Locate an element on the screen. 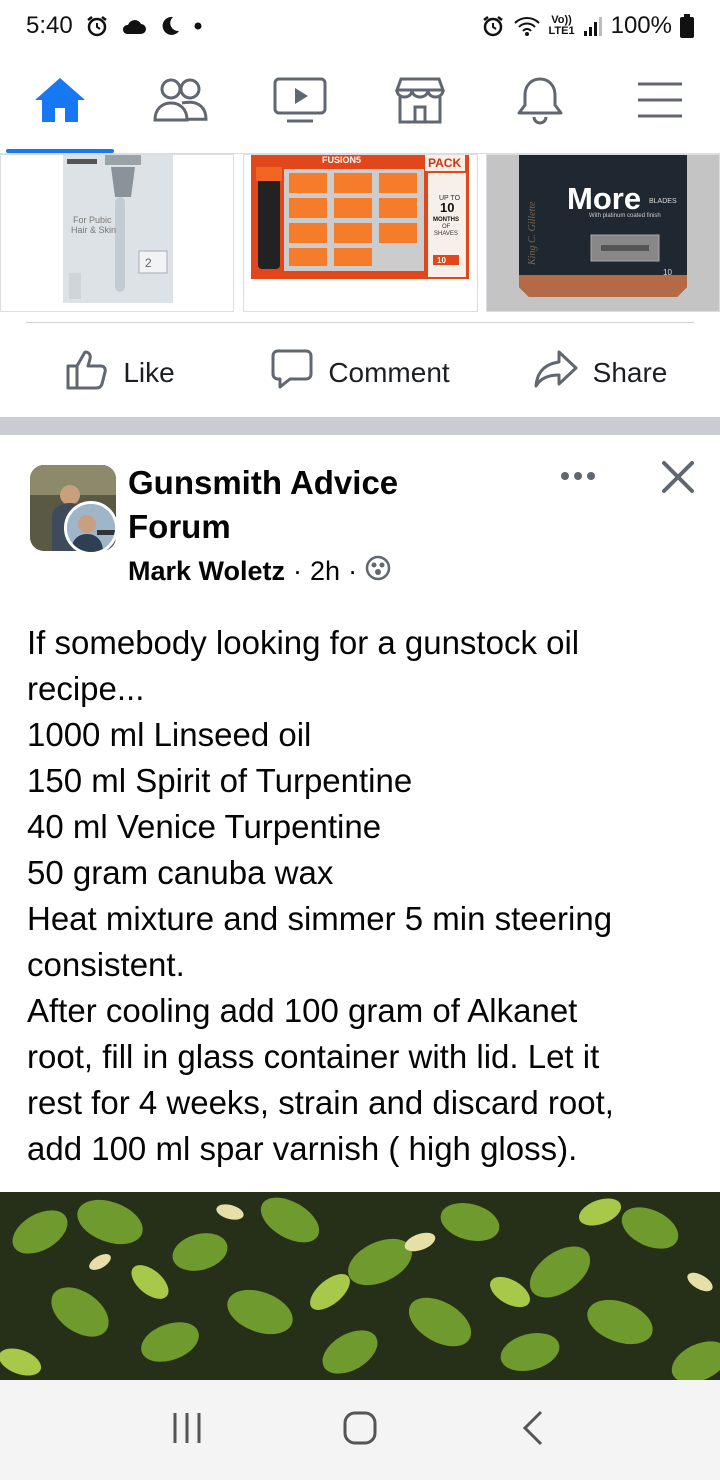 The image size is (720, 1480). blades-sub1: BLADES is located at coordinates (663, 201).